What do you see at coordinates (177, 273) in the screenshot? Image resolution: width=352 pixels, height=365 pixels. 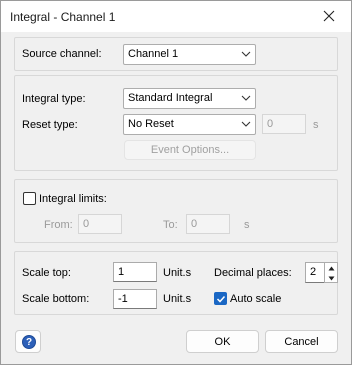 I see `scale-top-unit: Unit.s` at bounding box center [177, 273].